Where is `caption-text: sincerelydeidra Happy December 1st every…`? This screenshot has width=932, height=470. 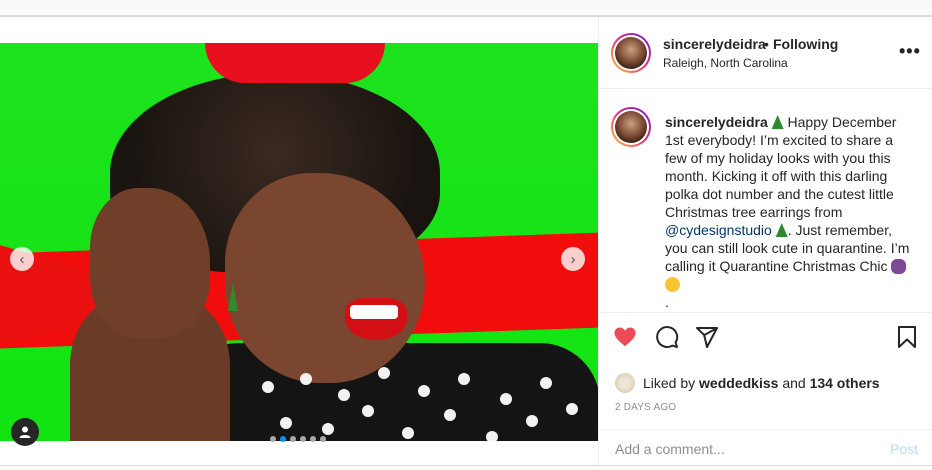
caption-text: sincerelydeidra Happy December 1st every… is located at coordinates (790, 212).